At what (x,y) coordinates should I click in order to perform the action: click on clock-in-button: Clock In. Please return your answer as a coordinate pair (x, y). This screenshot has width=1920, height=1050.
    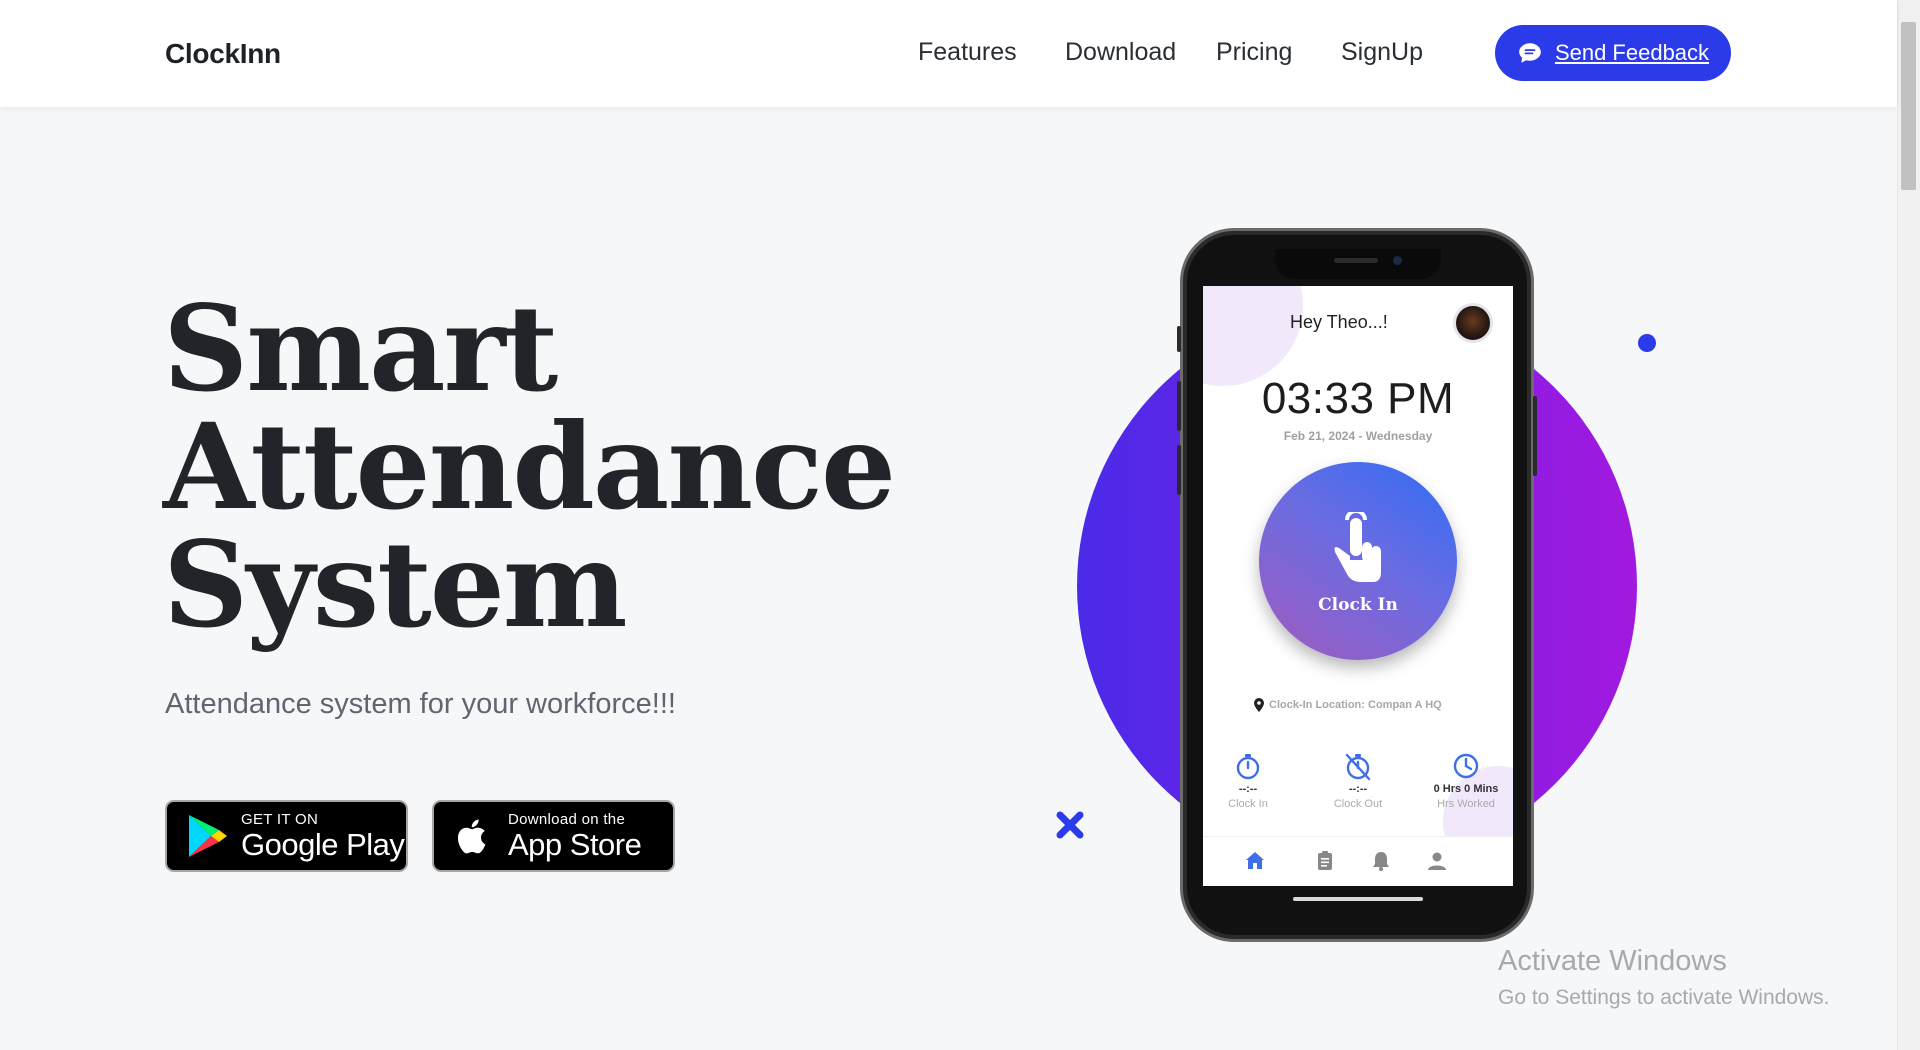
    Looking at the image, I should click on (1358, 561).